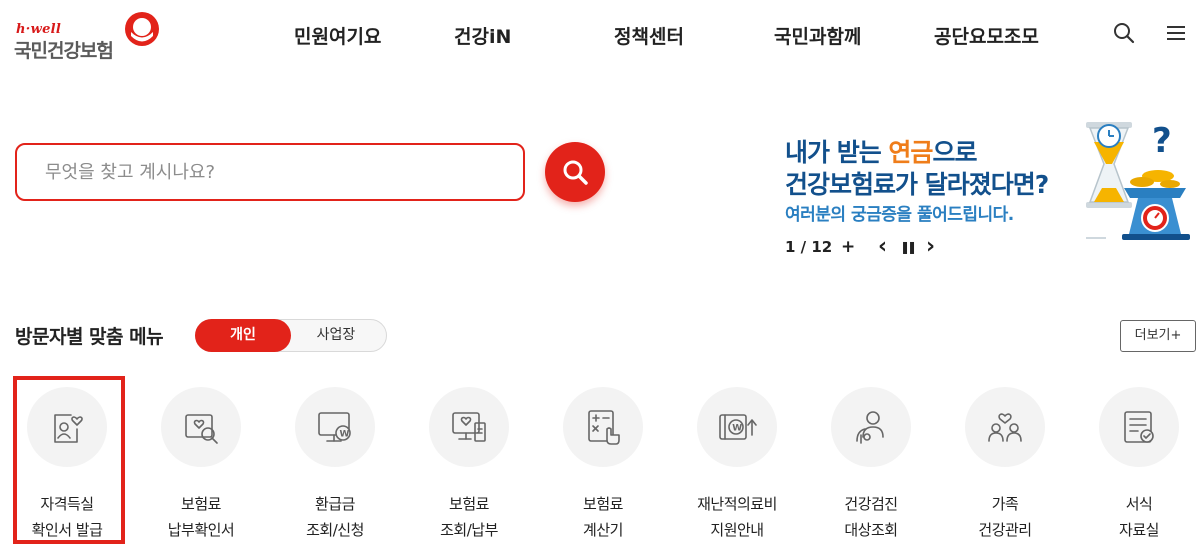 The image size is (1203, 551). What do you see at coordinates (822, 247) in the screenshot?
I see `pager-total: 12` at bounding box center [822, 247].